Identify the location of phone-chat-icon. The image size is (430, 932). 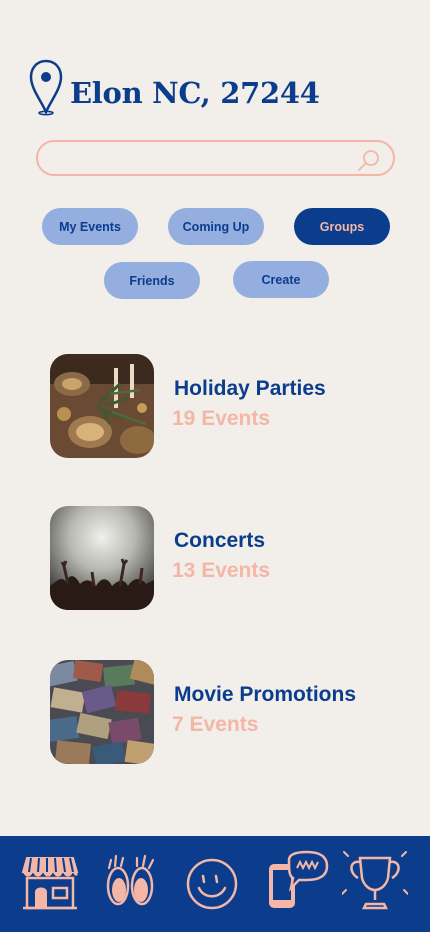
(299, 879).